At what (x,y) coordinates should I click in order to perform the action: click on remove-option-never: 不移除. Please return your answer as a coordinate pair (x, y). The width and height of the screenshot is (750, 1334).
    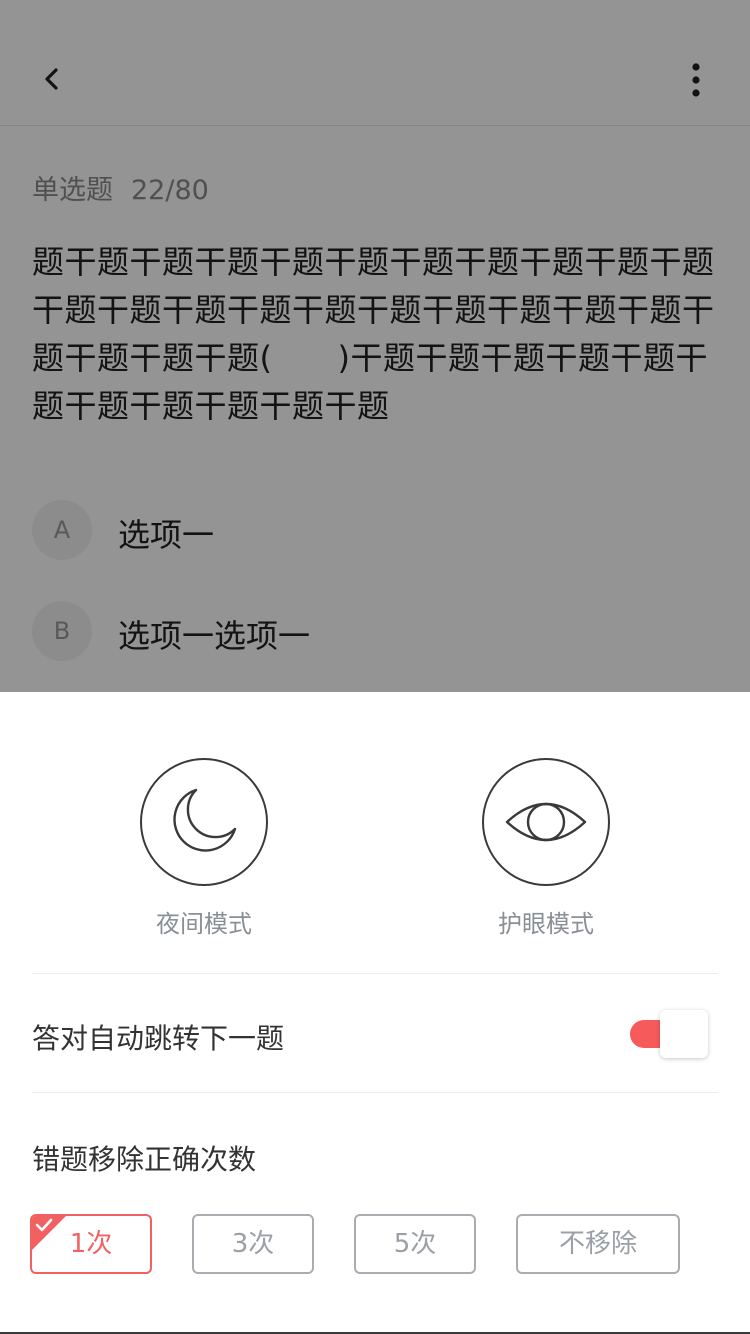
    Looking at the image, I should click on (598, 1244).